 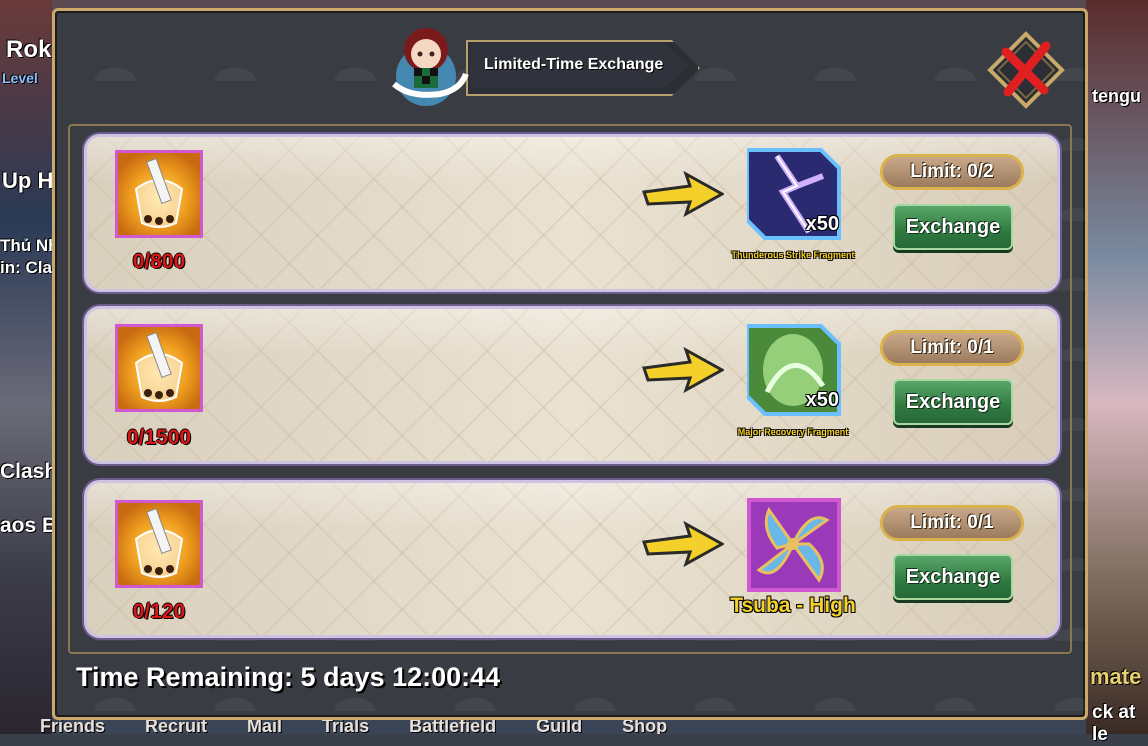 What do you see at coordinates (1026, 70) in the screenshot?
I see `close-x-icon` at bounding box center [1026, 70].